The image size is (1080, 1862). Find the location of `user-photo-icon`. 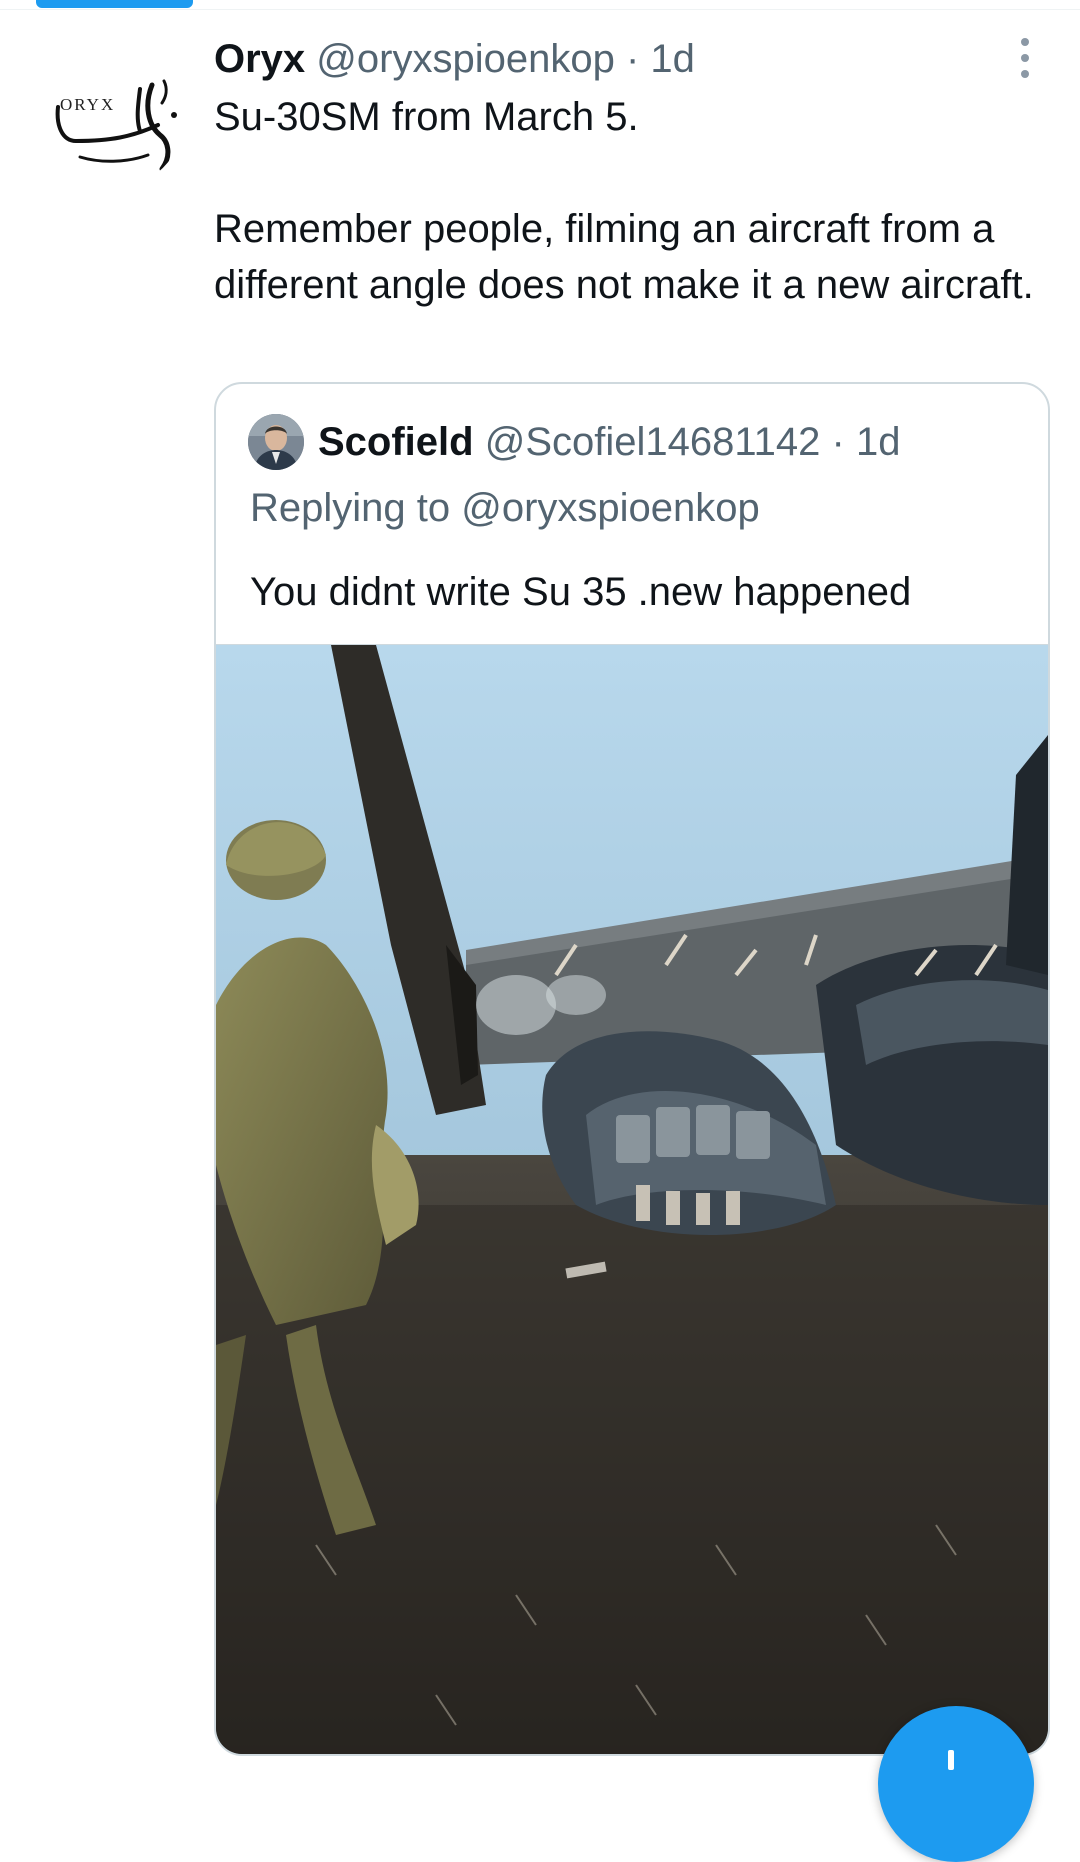

user-photo-icon is located at coordinates (276, 442).